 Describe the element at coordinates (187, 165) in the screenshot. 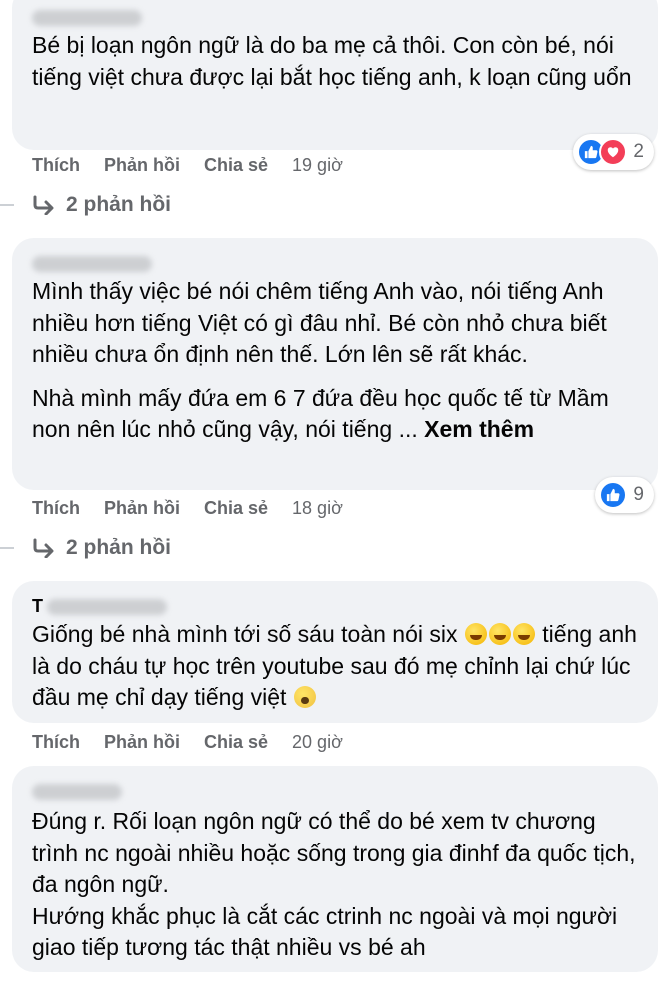

I see `comment-actions-1: Thích Phản hồi Chia sẻ 19 giờ` at that location.